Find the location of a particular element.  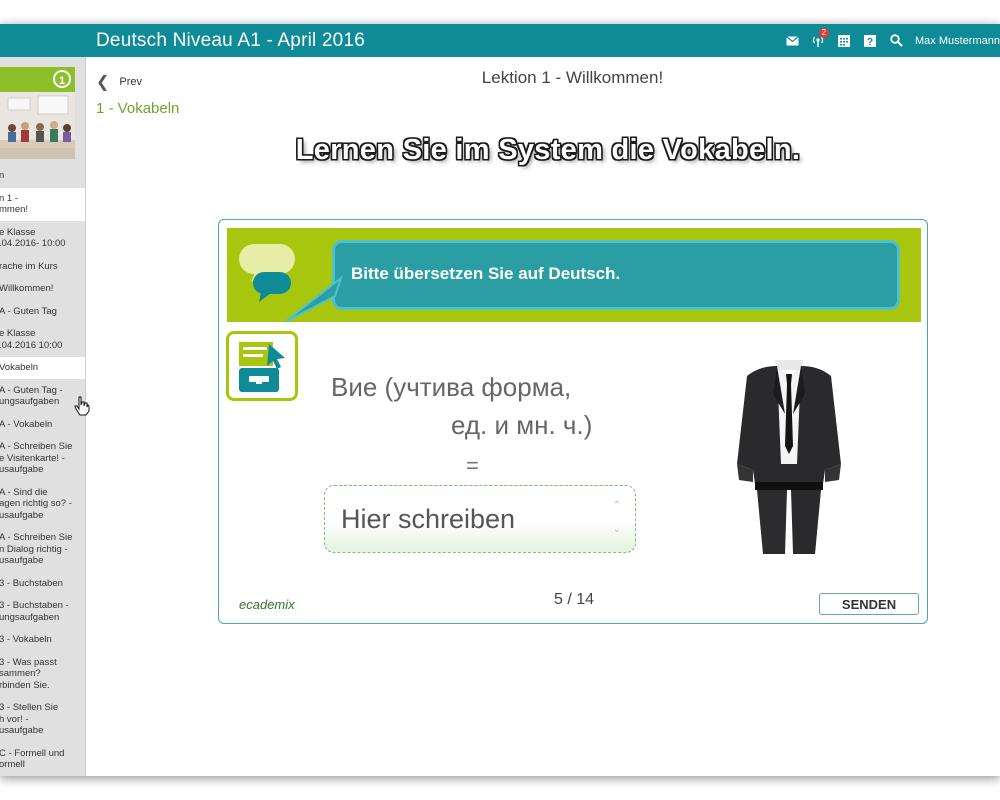

equals-sign: = is located at coordinates (472, 465).